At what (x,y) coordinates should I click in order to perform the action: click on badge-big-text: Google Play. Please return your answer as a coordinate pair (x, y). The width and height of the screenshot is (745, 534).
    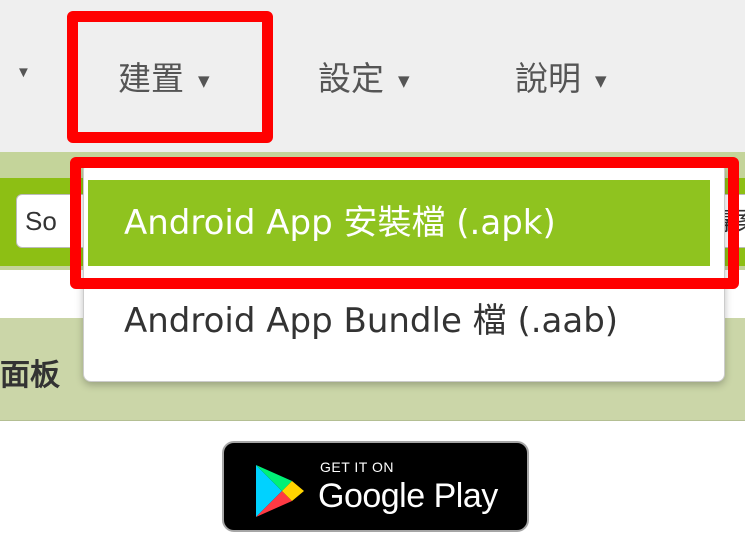
    Looking at the image, I should click on (408, 496).